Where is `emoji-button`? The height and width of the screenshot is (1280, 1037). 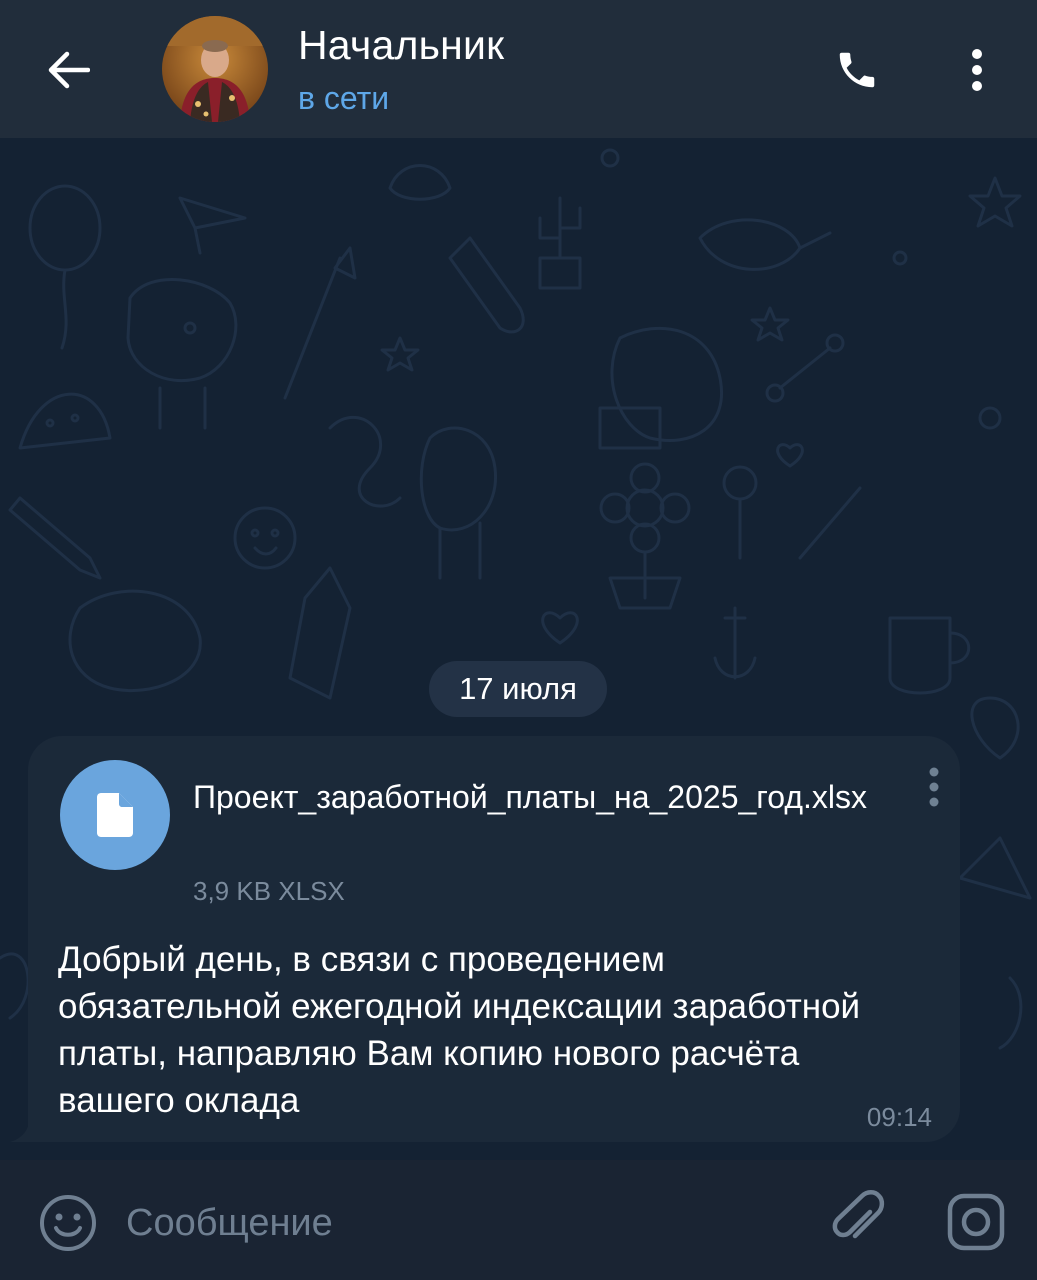 emoji-button is located at coordinates (68, 1223).